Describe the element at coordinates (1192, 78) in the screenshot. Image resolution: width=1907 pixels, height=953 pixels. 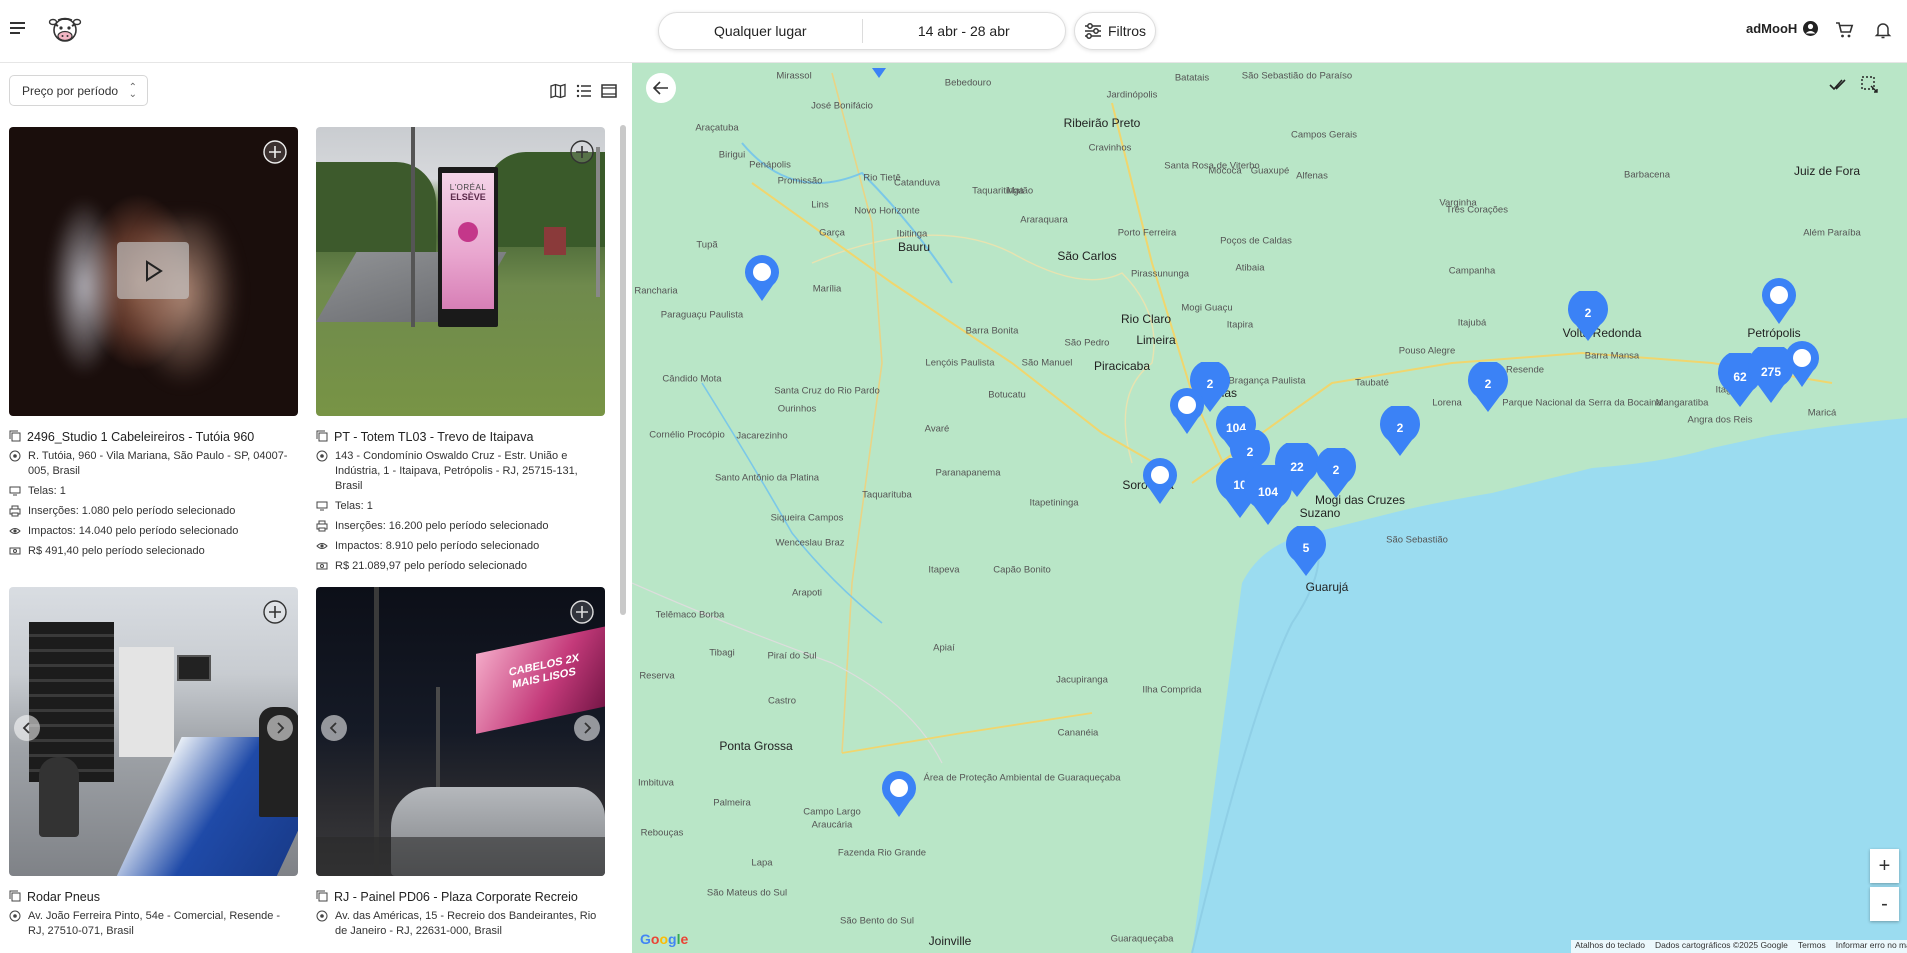
I see `map-label: Batatais` at that location.